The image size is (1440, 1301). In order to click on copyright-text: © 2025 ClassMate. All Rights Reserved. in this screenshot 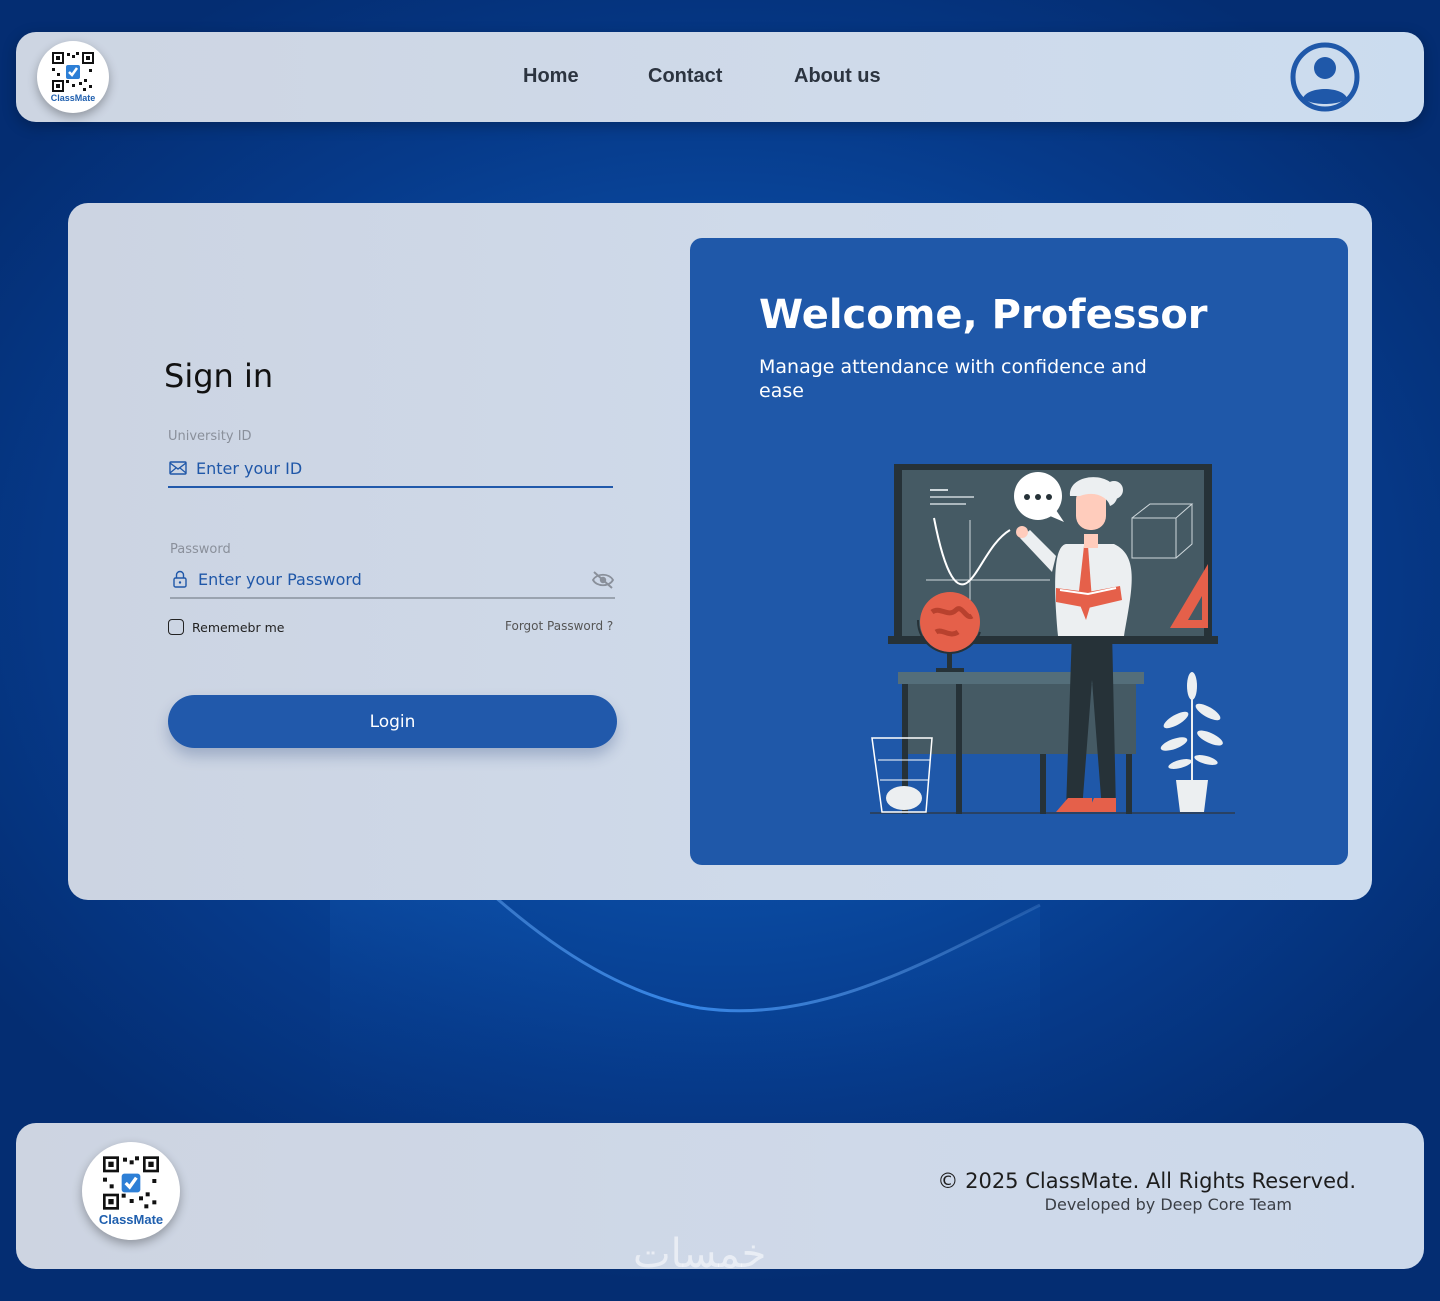, I will do `click(1146, 1181)`.